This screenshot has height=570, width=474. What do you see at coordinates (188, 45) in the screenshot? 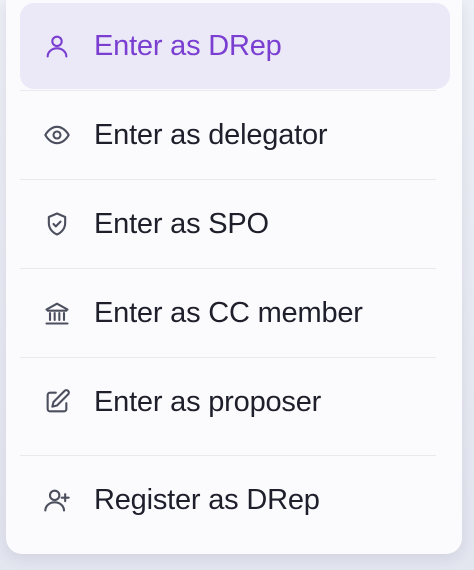
I see `menu-item-label: Enter as DRep` at bounding box center [188, 45].